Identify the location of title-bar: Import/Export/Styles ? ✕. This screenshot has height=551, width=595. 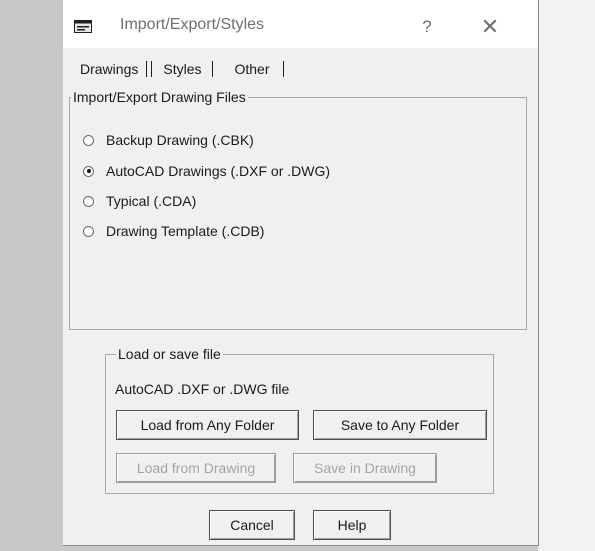
(300, 24).